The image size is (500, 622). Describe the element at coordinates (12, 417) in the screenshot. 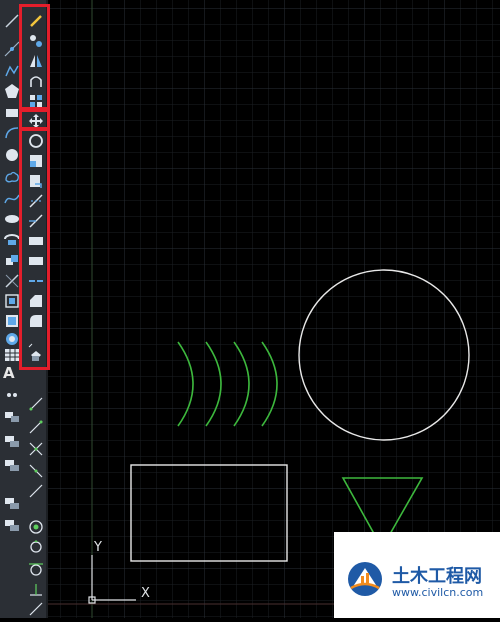

I see `region-icon` at that location.